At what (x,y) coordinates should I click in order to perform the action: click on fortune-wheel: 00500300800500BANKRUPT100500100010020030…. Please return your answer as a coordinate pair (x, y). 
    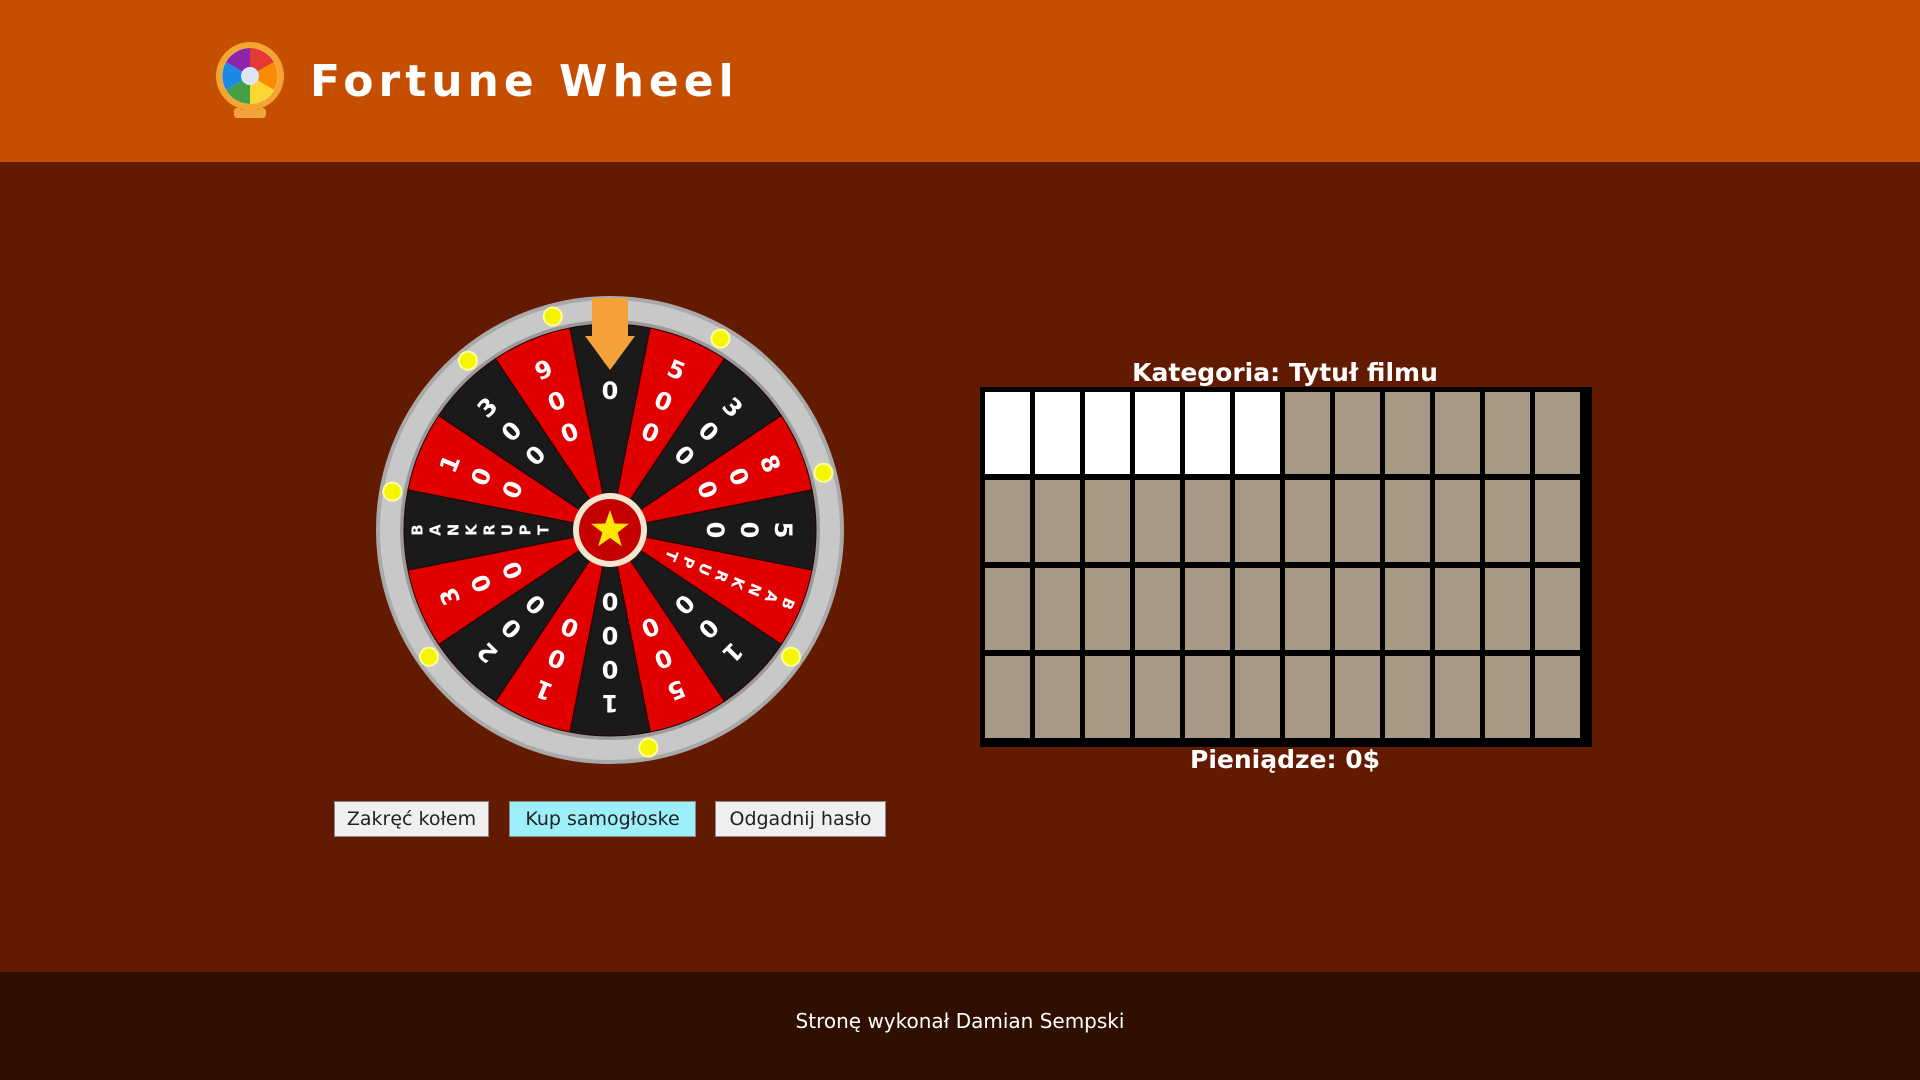
    Looking at the image, I should click on (610, 530).